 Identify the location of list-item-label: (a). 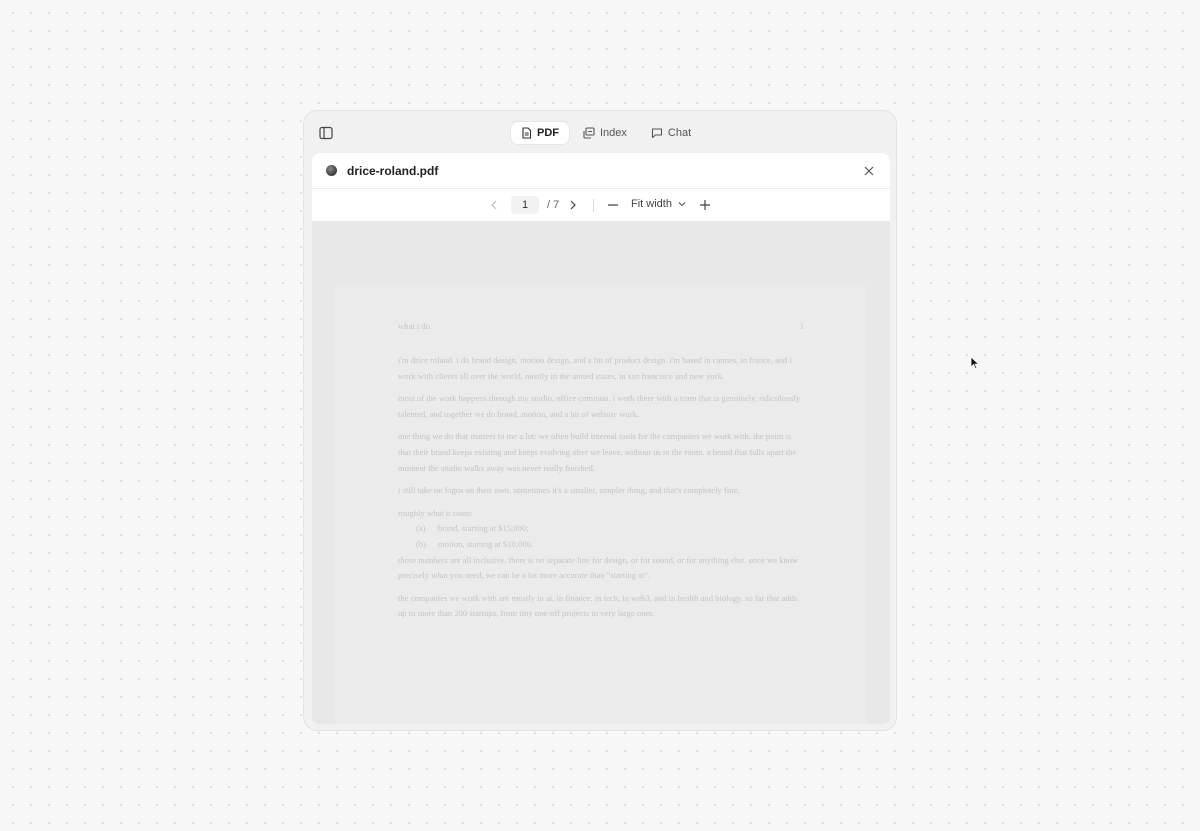
(421, 528).